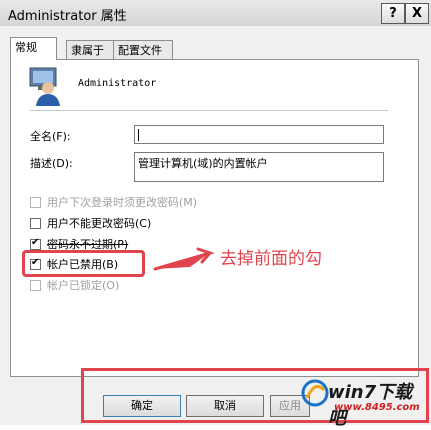 The height and width of the screenshot is (430, 431). Describe the element at coordinates (50, 136) in the screenshot. I see `fullname-label: 全名(F):` at that location.